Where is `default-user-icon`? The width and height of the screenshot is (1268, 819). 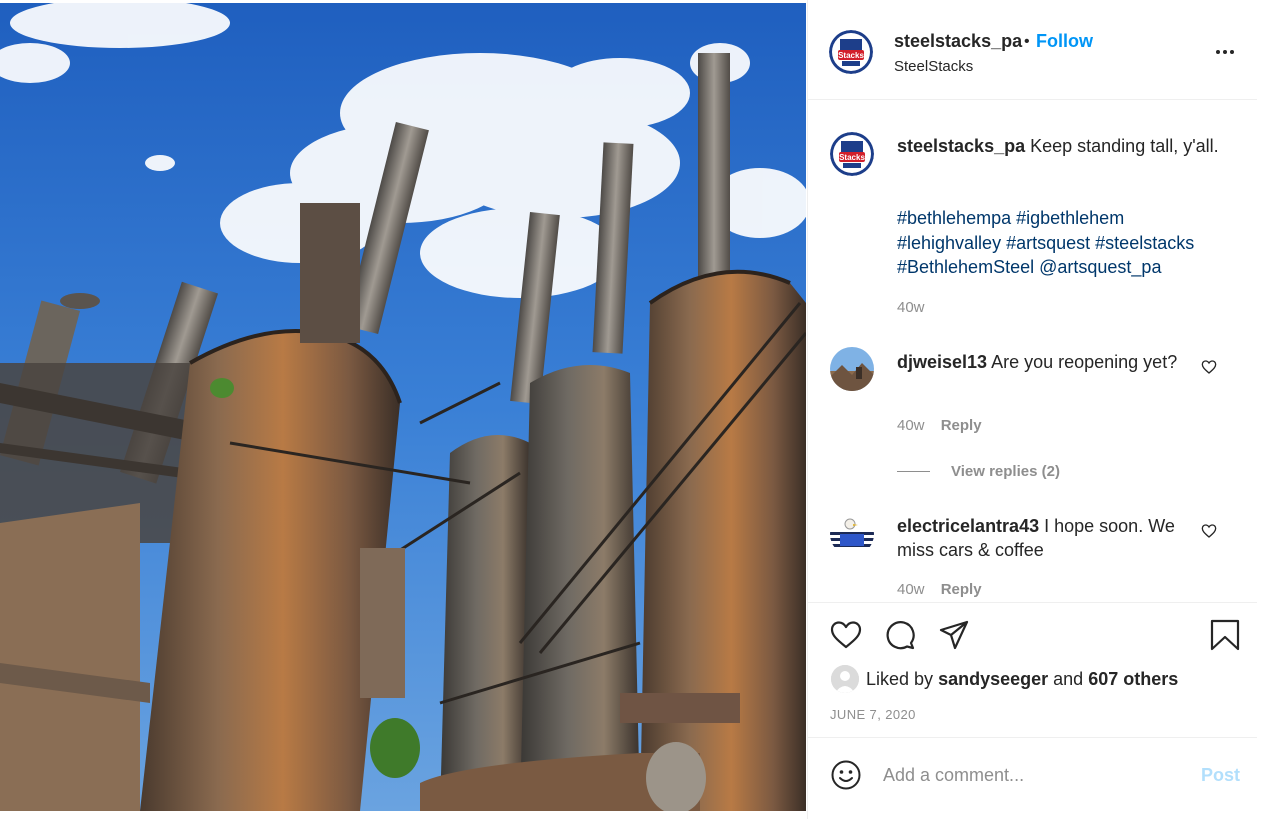 default-user-icon is located at coordinates (845, 679).